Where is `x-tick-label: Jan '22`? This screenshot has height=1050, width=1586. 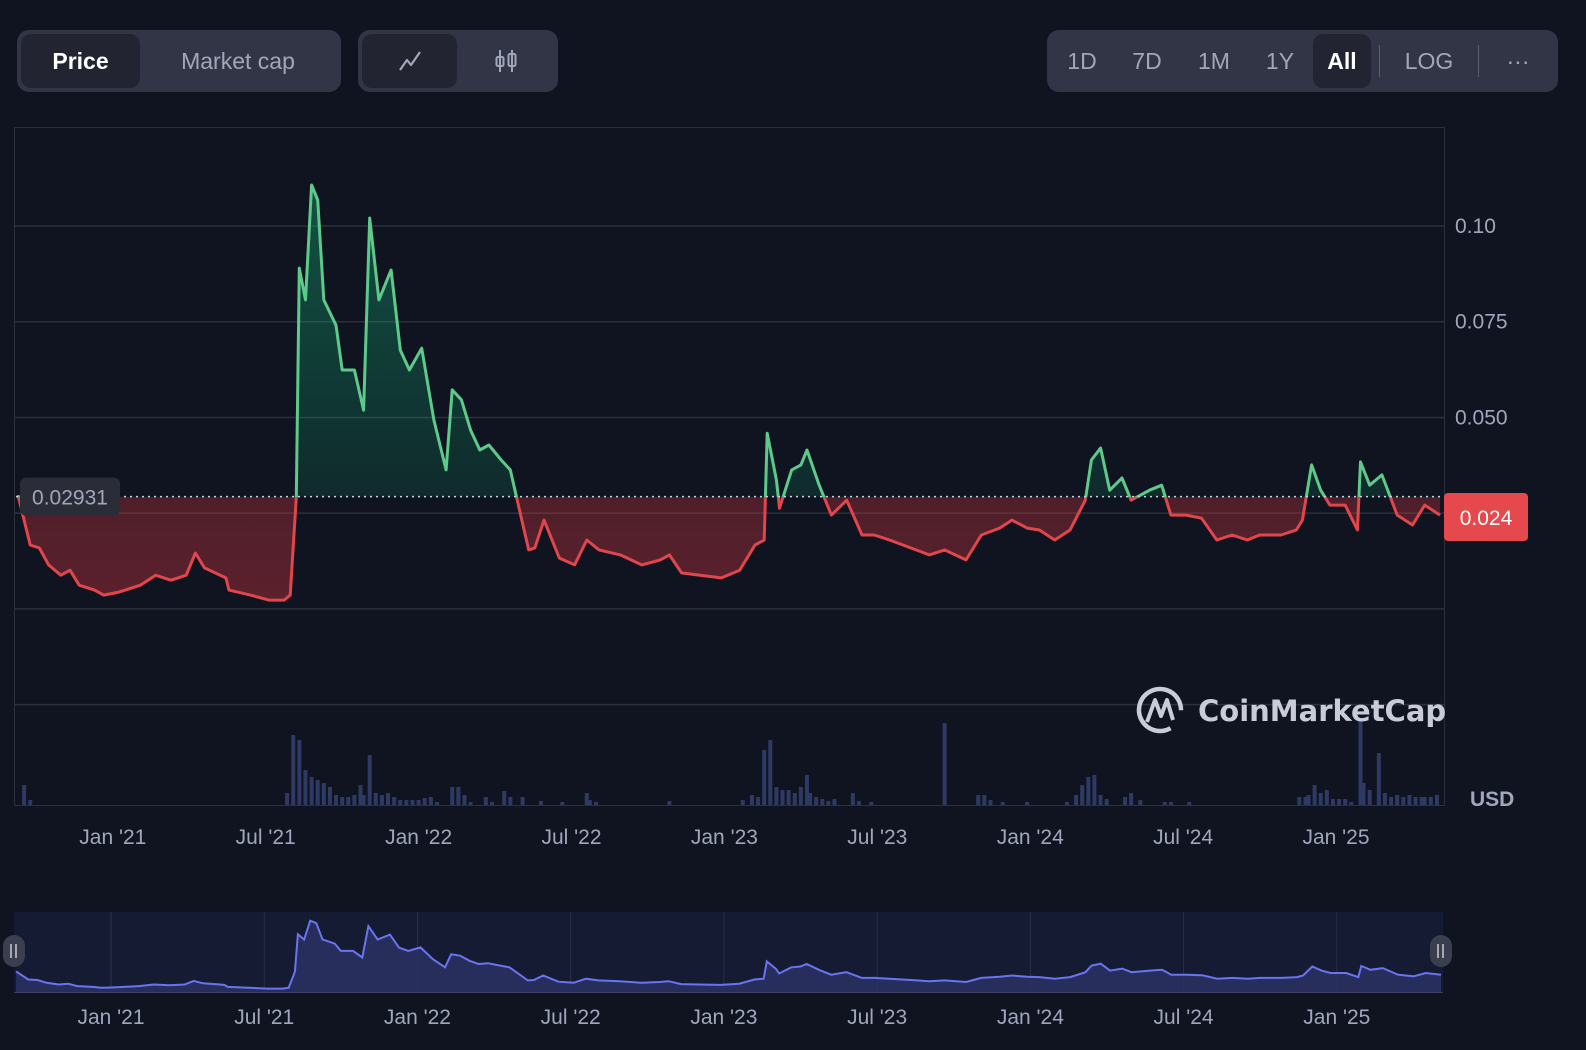 x-tick-label: Jan '22 is located at coordinates (418, 837).